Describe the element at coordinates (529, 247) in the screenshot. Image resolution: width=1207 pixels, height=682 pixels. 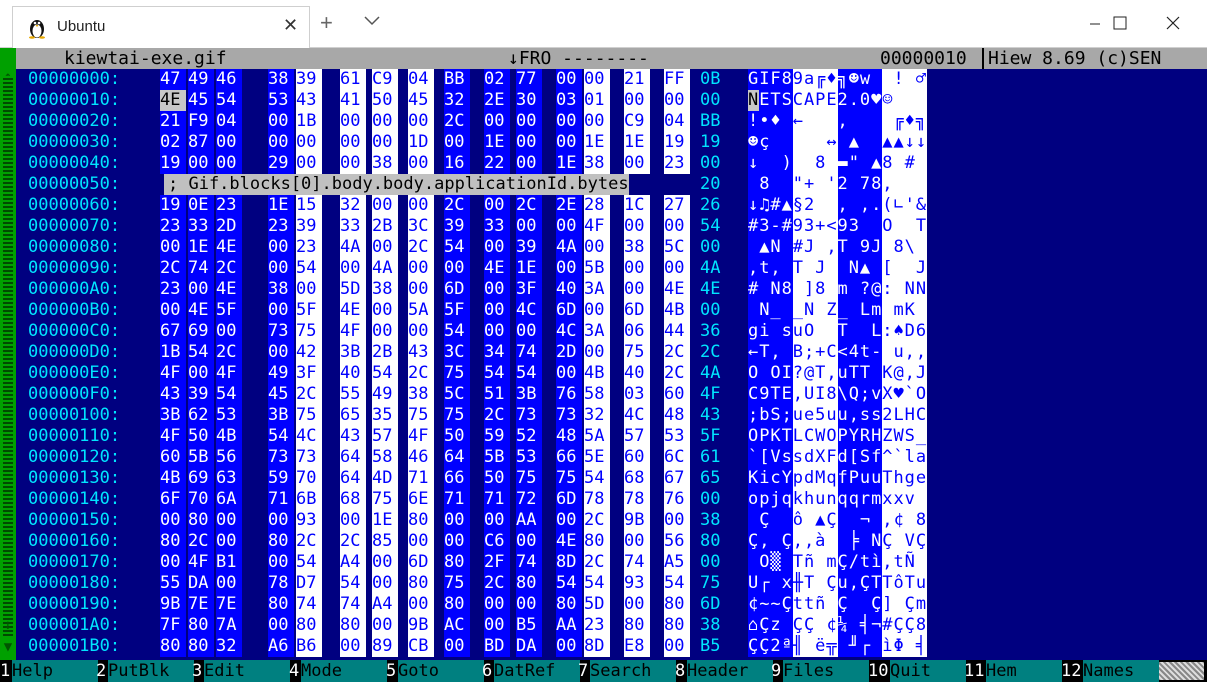
I see `hex-byte: 39` at that location.